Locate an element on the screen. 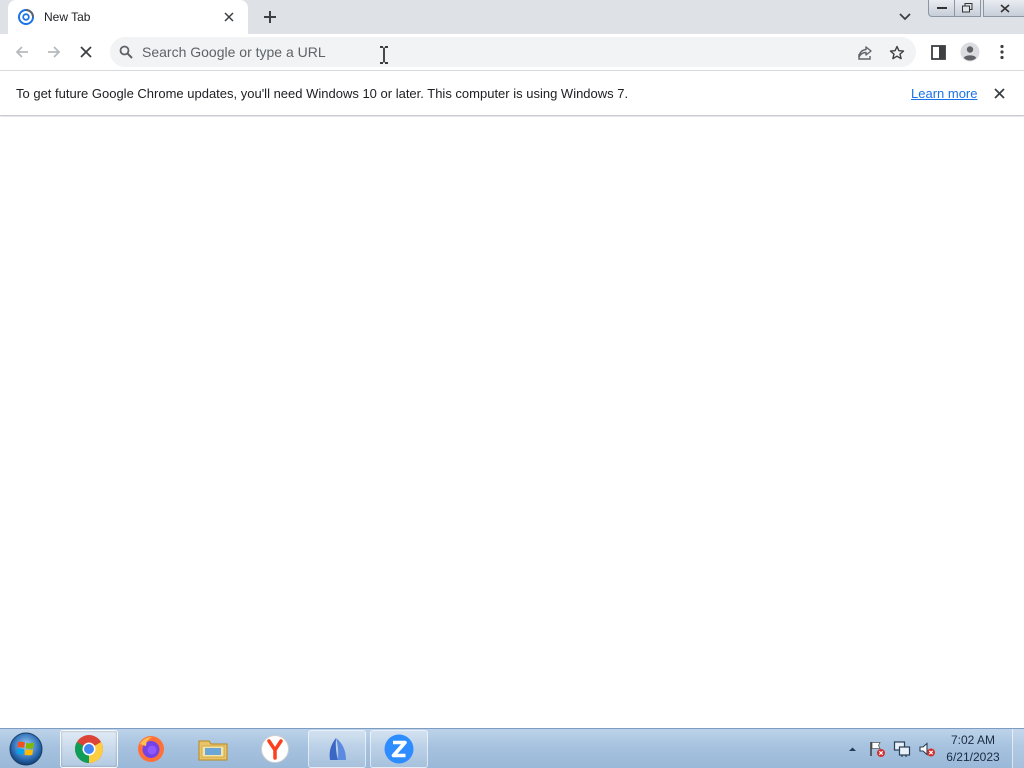 Image resolution: width=1024 pixels, height=768 pixels. taskbar-chrome is located at coordinates (89, 749).